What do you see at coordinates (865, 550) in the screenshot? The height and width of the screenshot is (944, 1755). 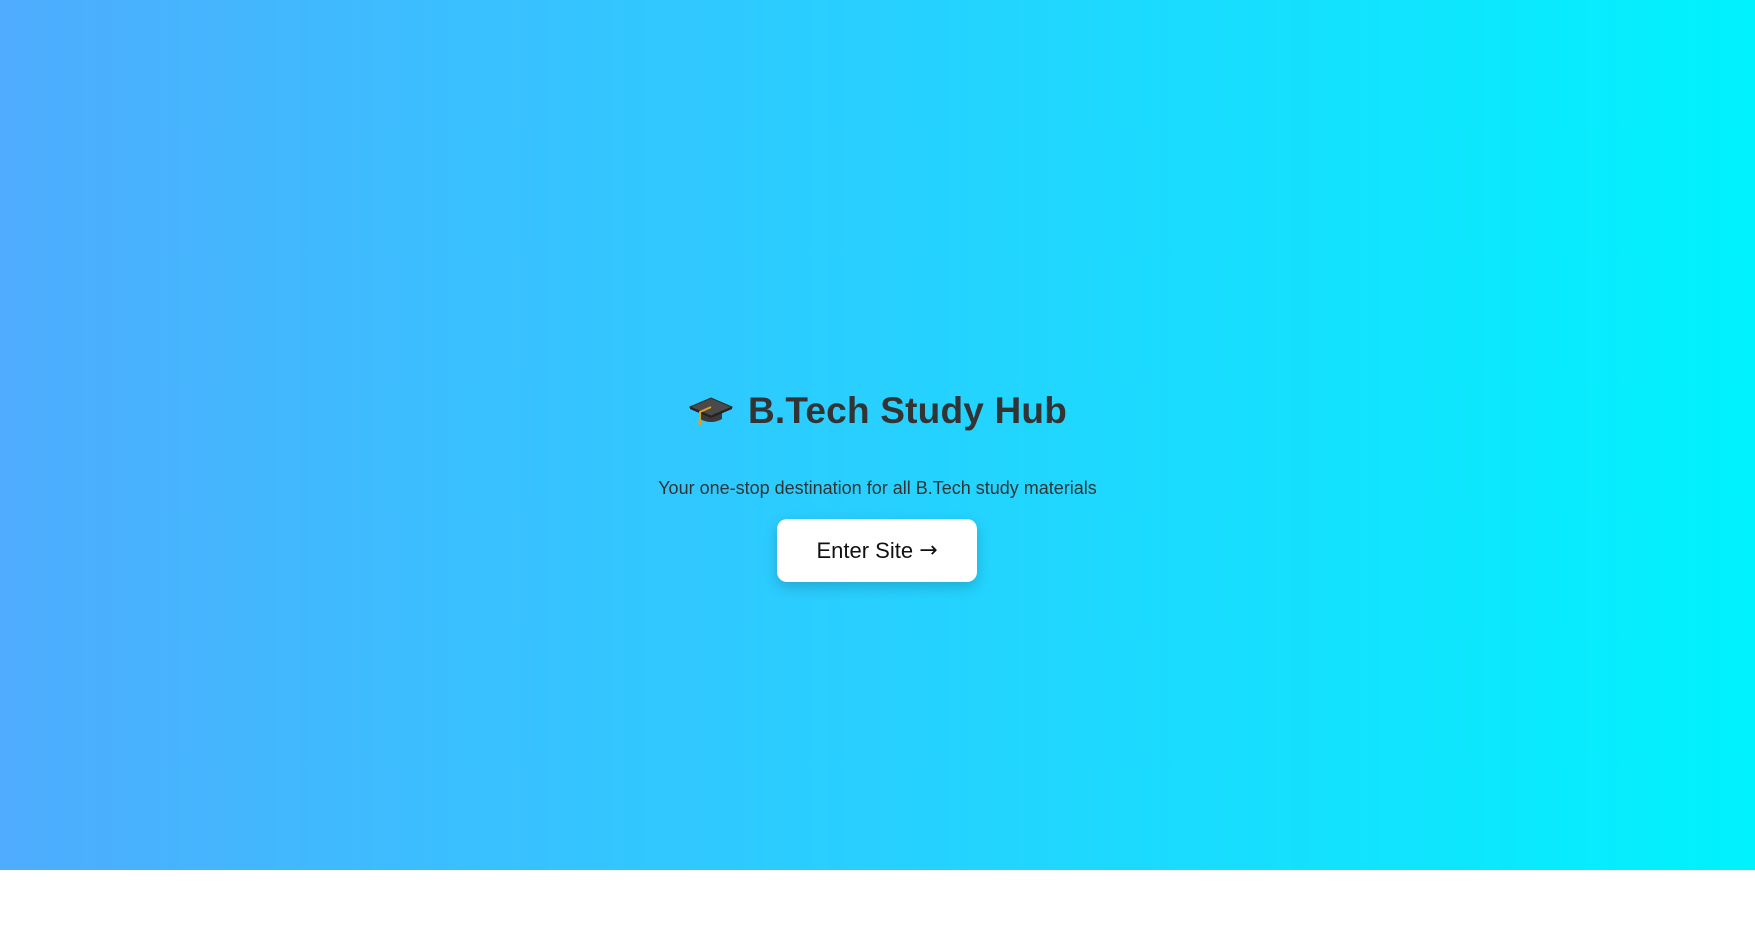 I see `enter-site-label: Enter Site` at bounding box center [865, 550].